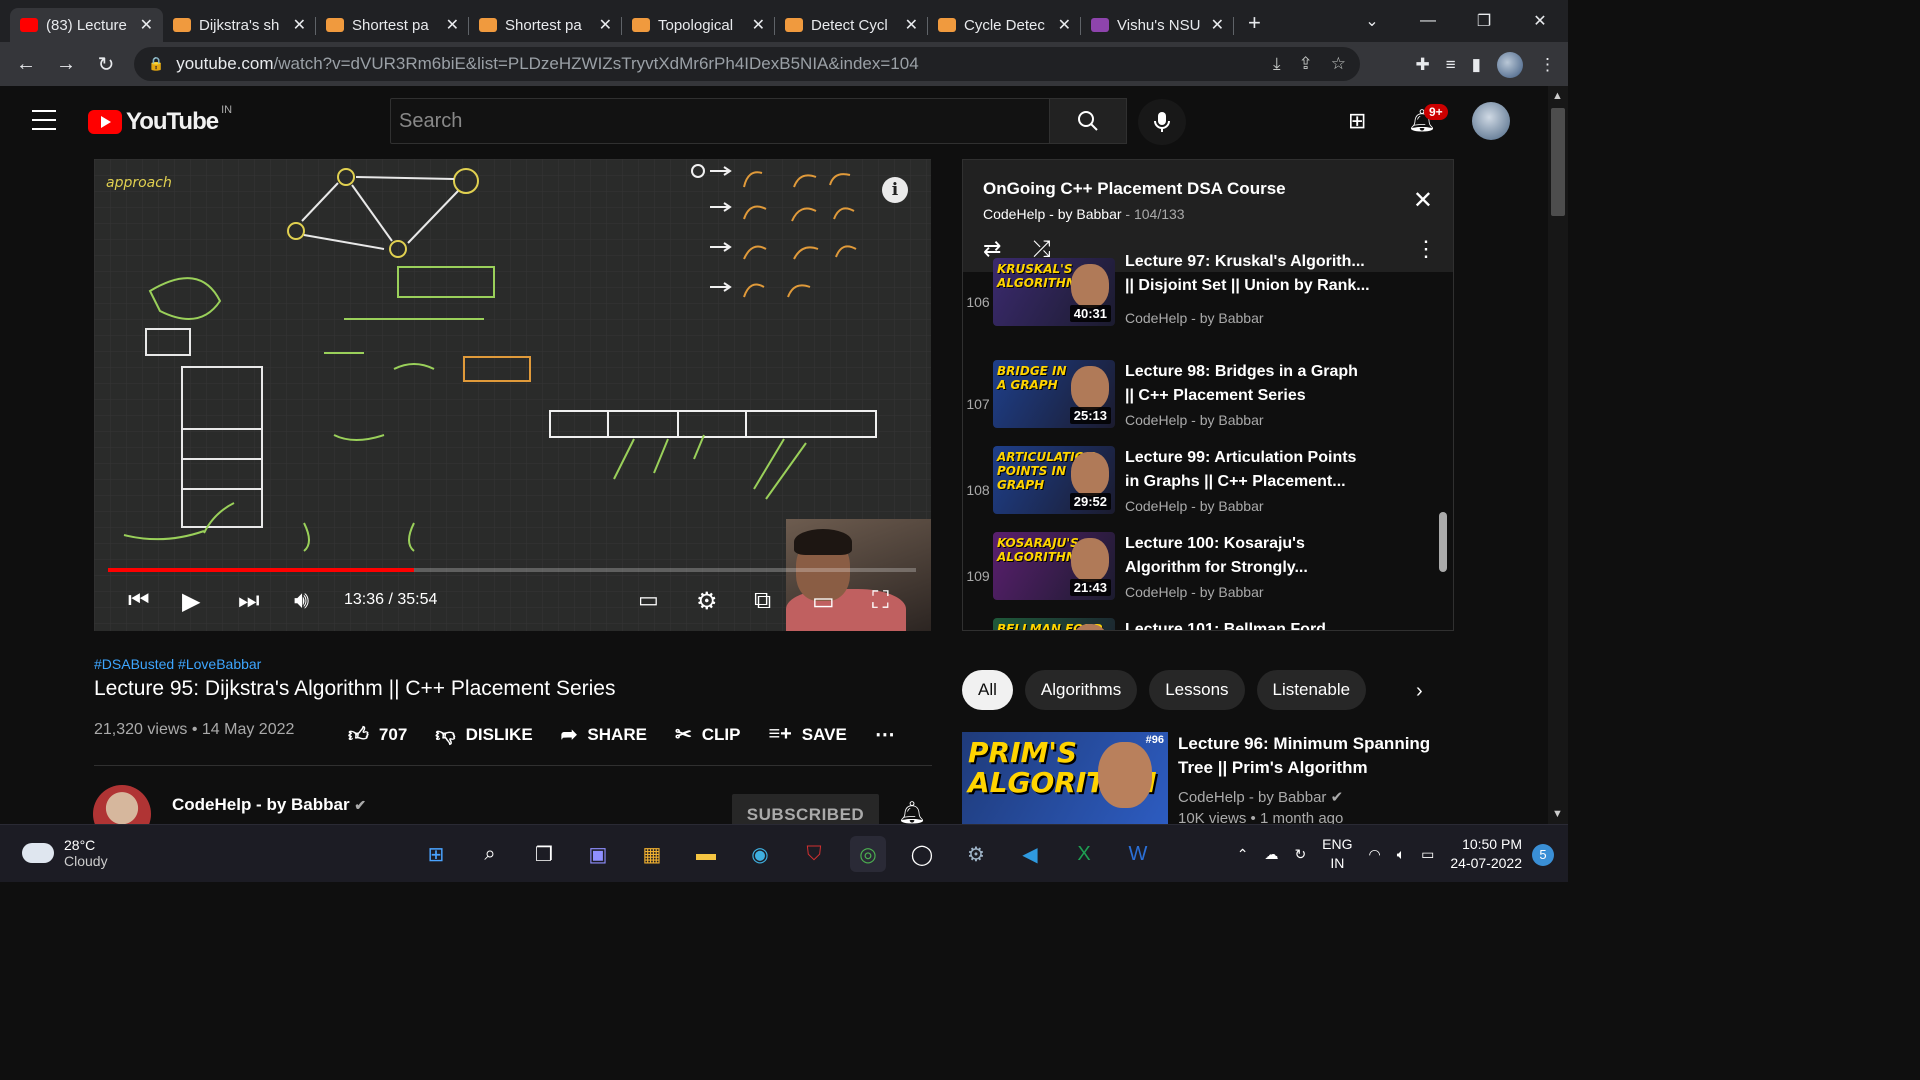  What do you see at coordinates (1088, 121) in the screenshot?
I see `search-button` at bounding box center [1088, 121].